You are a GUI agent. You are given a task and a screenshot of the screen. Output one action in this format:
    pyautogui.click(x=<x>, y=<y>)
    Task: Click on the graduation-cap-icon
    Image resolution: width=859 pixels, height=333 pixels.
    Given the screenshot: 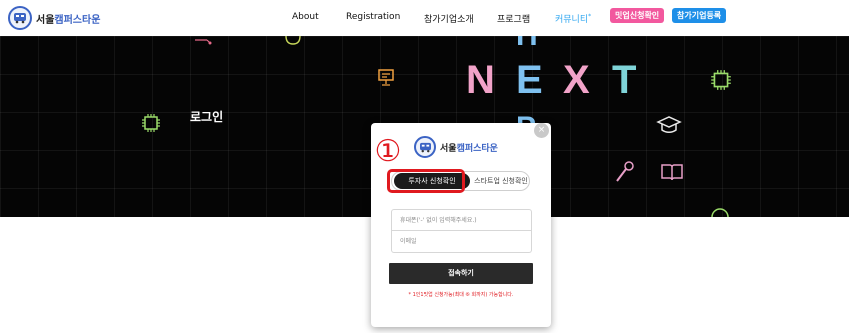 What is the action you would take?
    pyautogui.click(x=669, y=124)
    